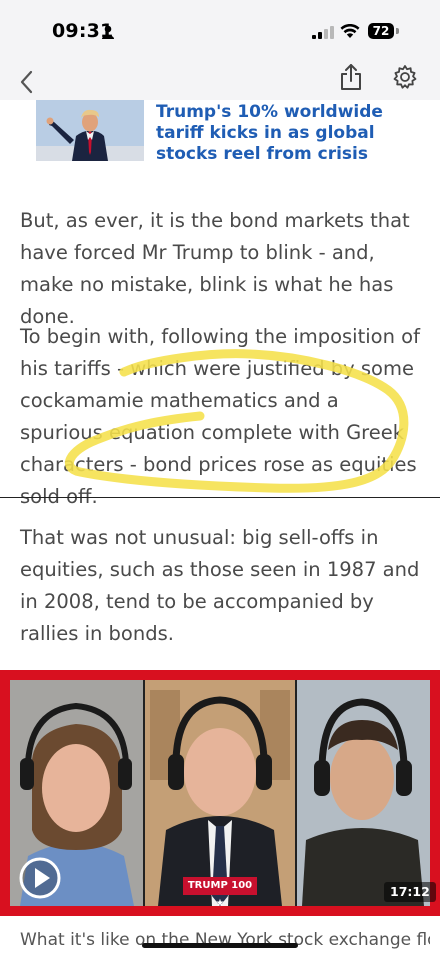  Describe the element at coordinates (40, 878) in the screenshot. I see `play-icon` at that location.